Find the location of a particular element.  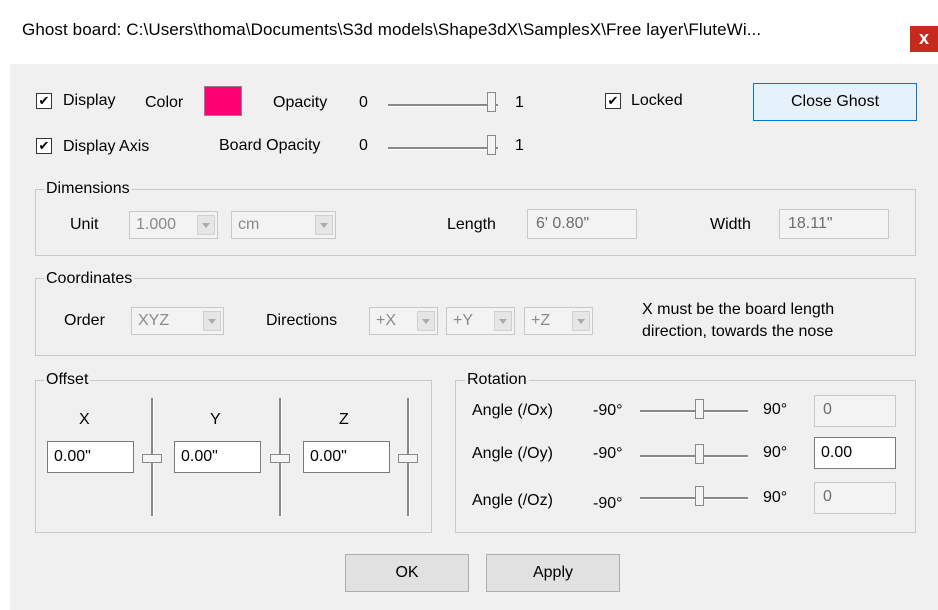

order-value: XYZ is located at coordinates (154, 320).